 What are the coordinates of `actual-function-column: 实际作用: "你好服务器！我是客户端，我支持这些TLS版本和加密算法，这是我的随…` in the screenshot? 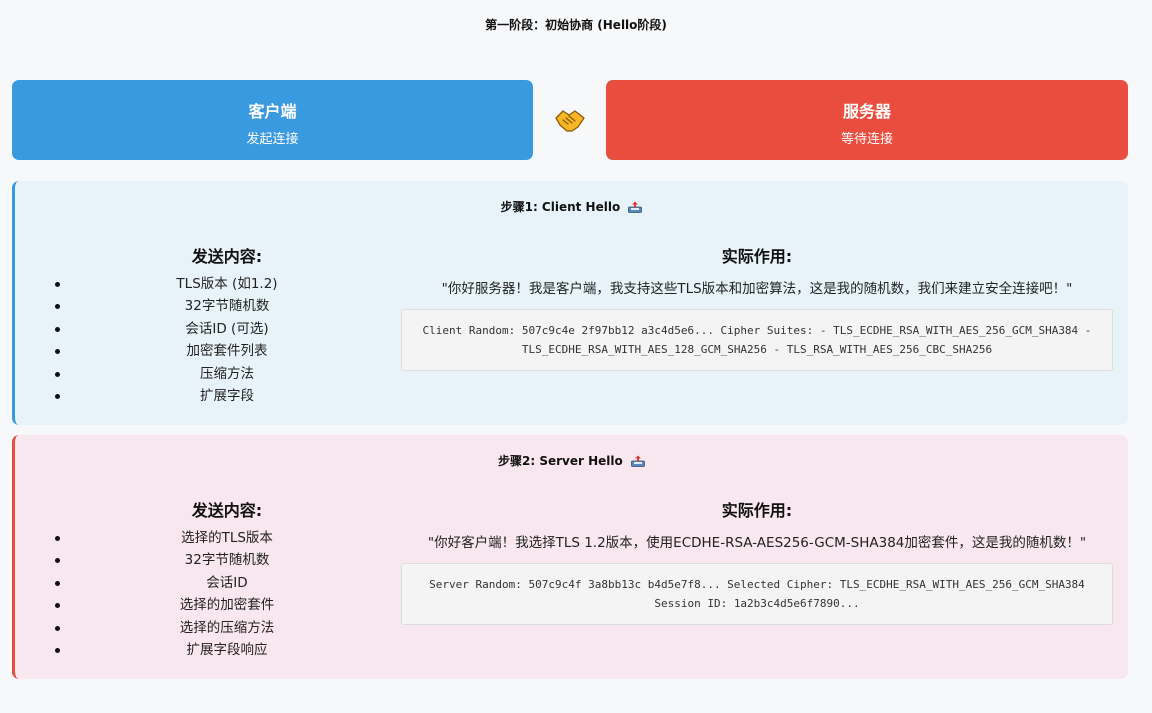 It's located at (757, 307).